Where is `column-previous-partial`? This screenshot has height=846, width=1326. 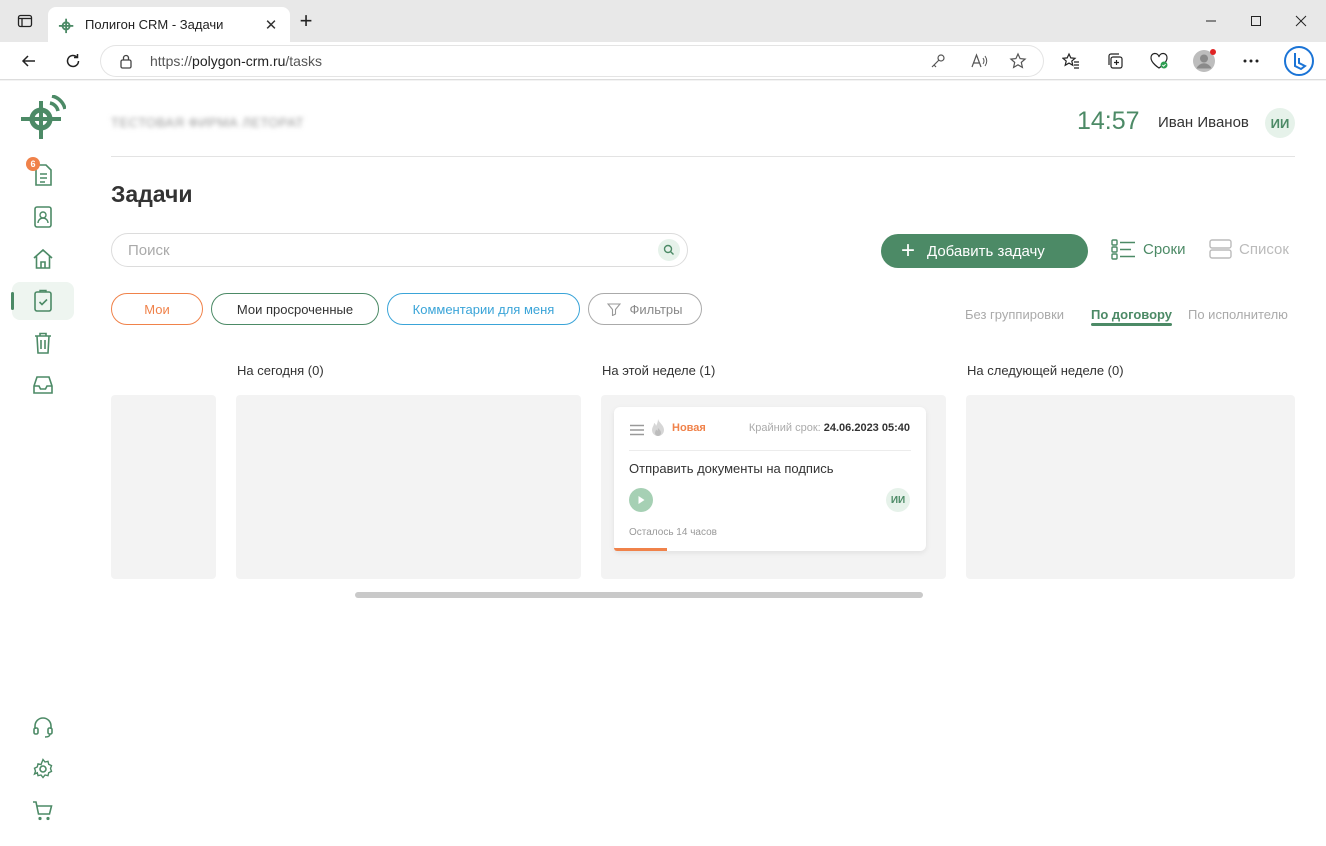
column-previous-partial is located at coordinates (163, 487).